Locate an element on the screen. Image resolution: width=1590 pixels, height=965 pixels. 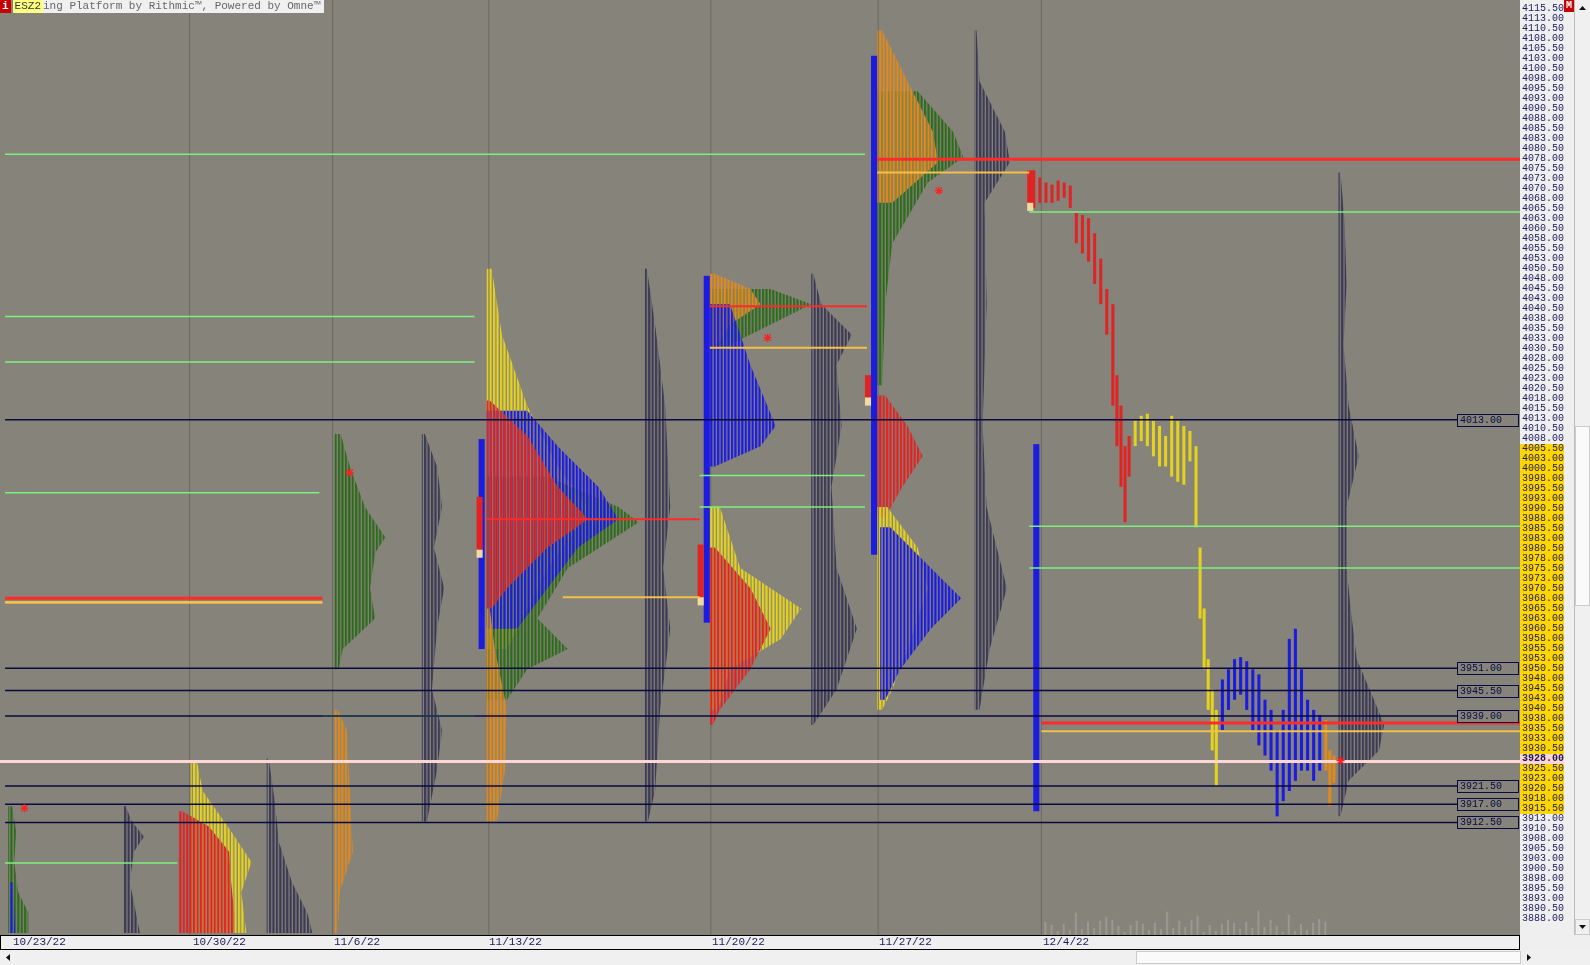
price-tick-label: 3915.50 is located at coordinates (1542, 809).